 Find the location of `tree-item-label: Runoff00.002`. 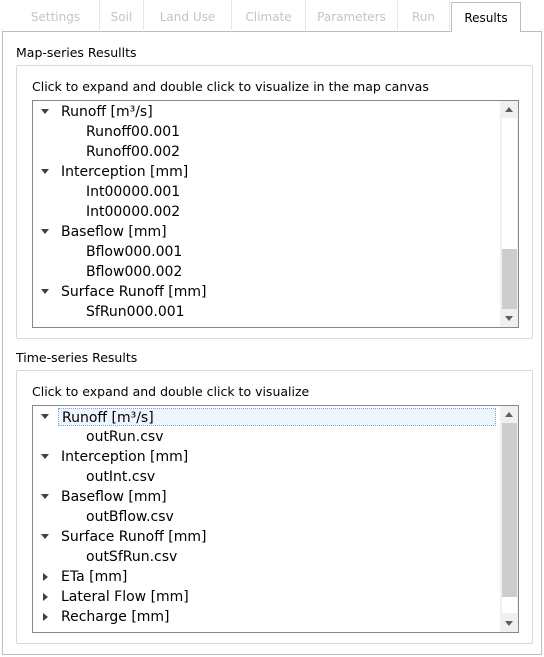

tree-item-label: Runoff00.002 is located at coordinates (133, 152).